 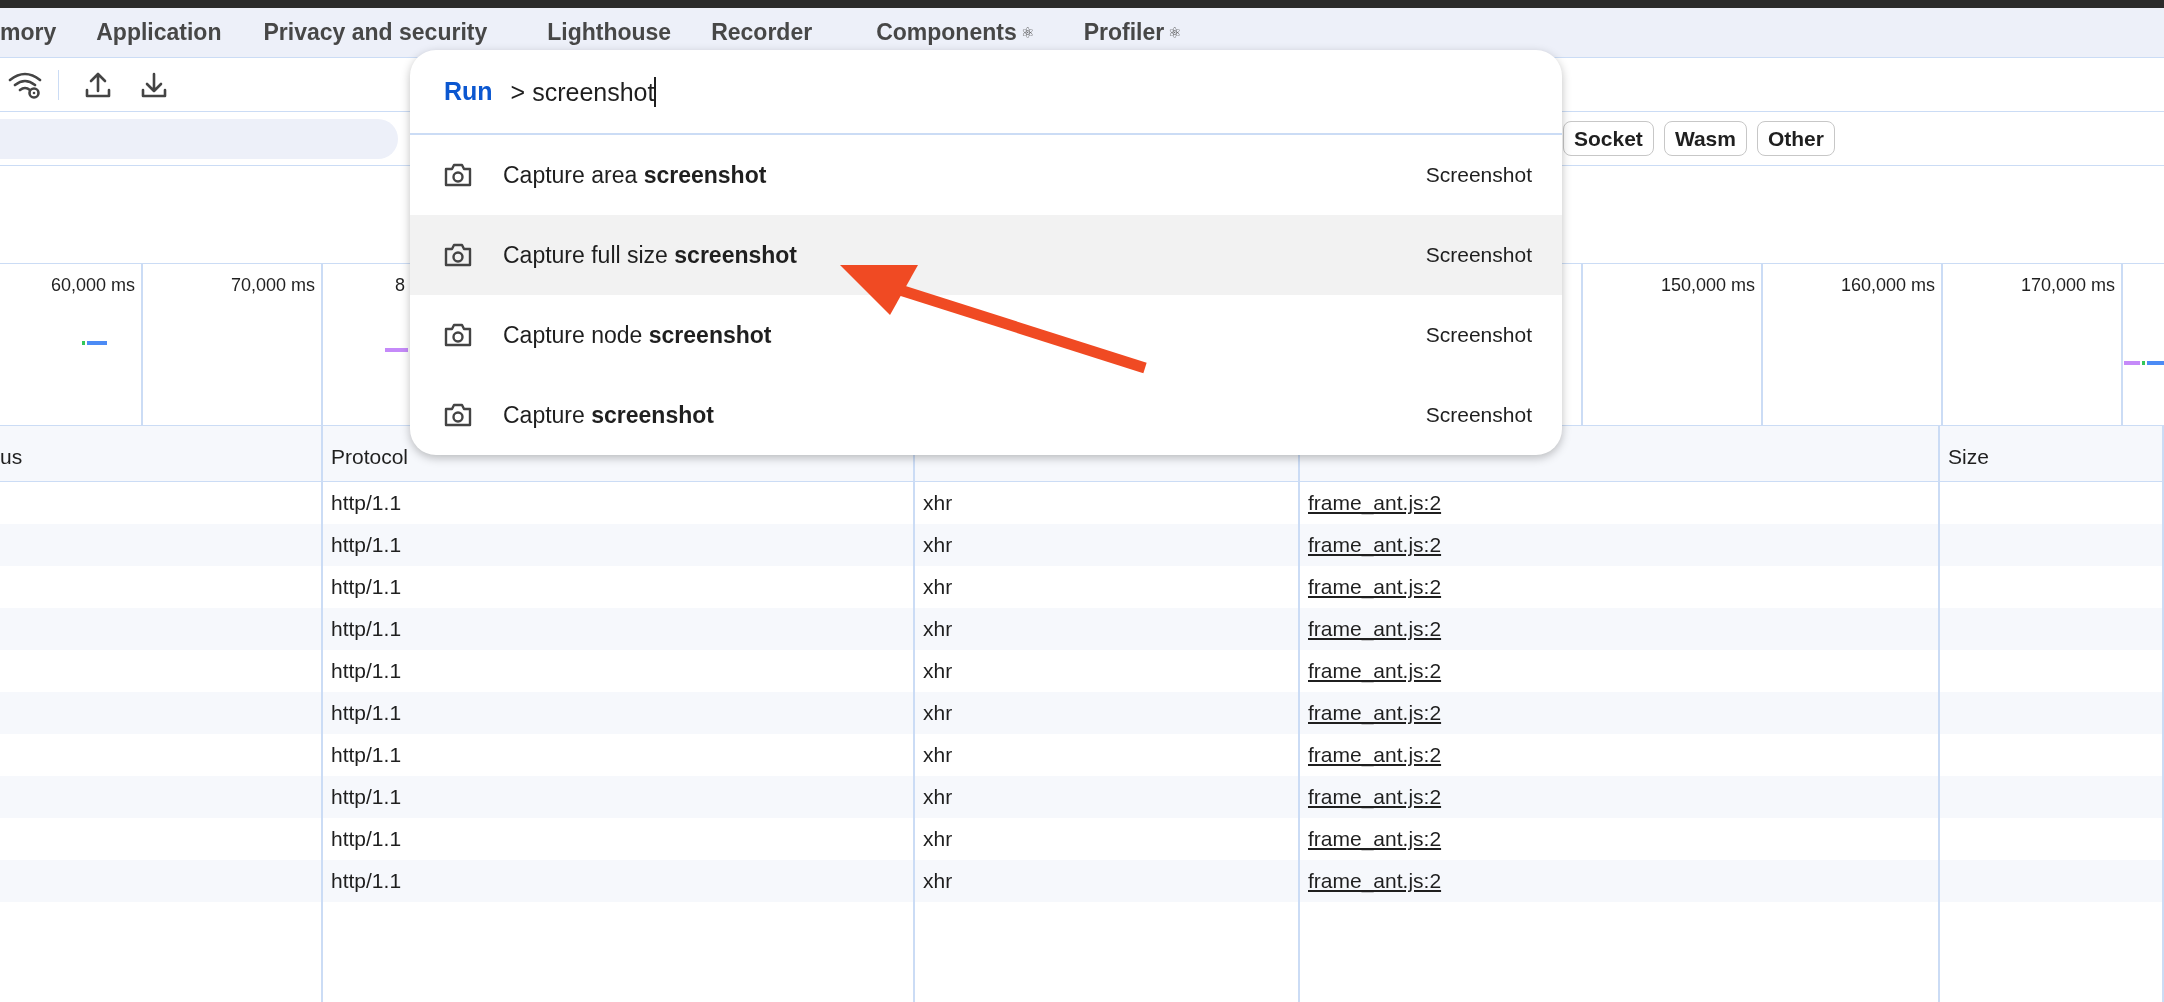 I want to click on time-tick-label: 160,000 ms, so click(x=1887, y=285).